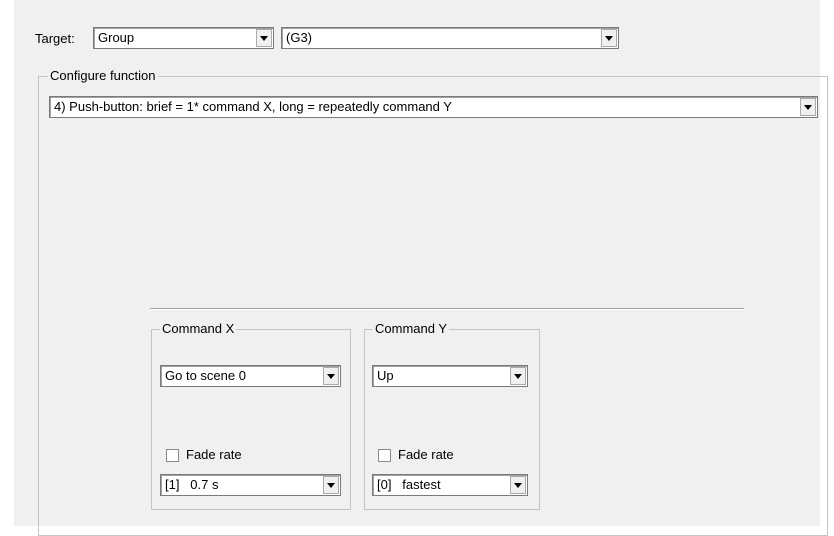 The image size is (834, 536). What do you see at coordinates (250, 485) in the screenshot?
I see `command-x-fade-select: [1] 0.7 s` at bounding box center [250, 485].